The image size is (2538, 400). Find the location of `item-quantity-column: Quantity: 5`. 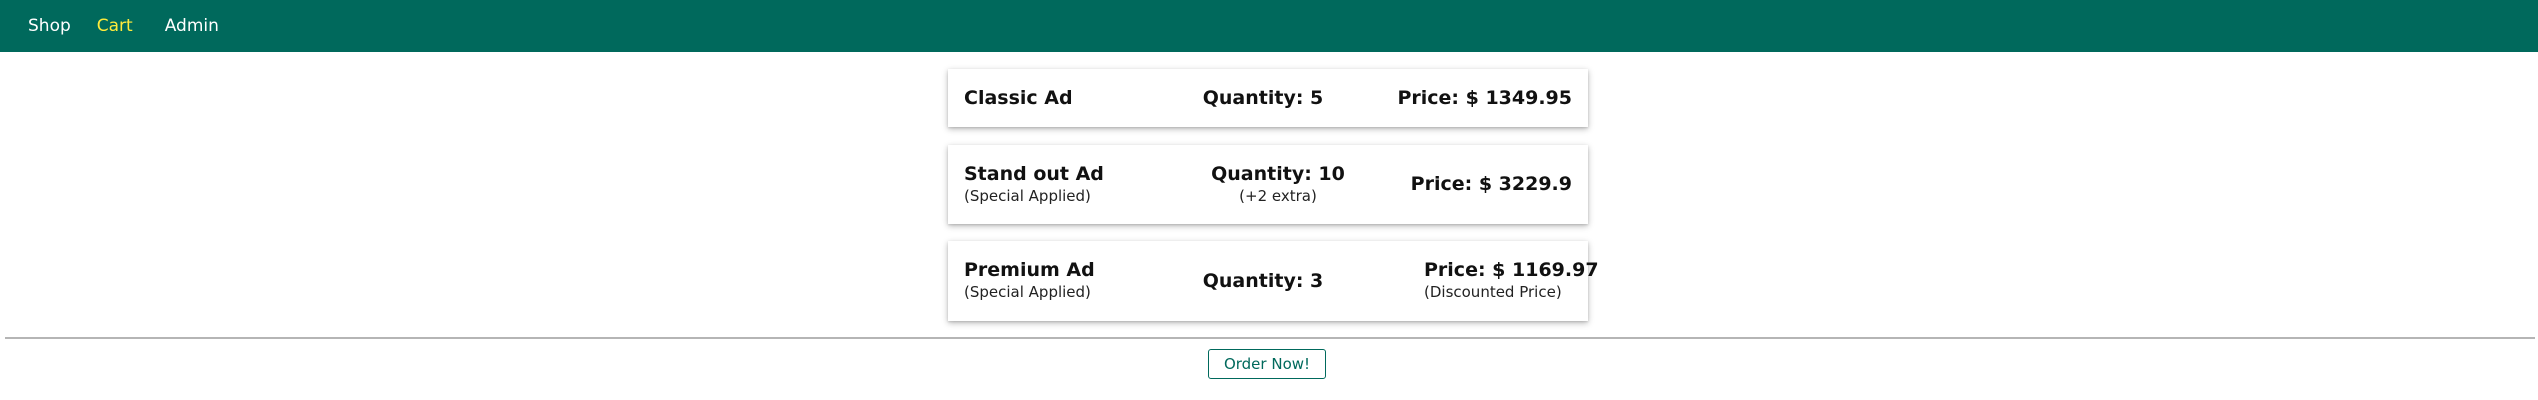

item-quantity-column: Quantity: 5 is located at coordinates (1263, 98).